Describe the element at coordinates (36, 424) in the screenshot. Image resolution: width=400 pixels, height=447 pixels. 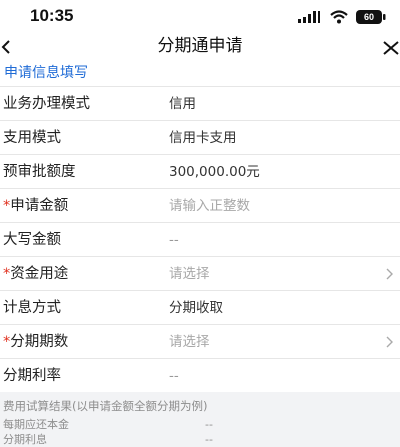
I see `principal-label: 每期应还本金` at that location.